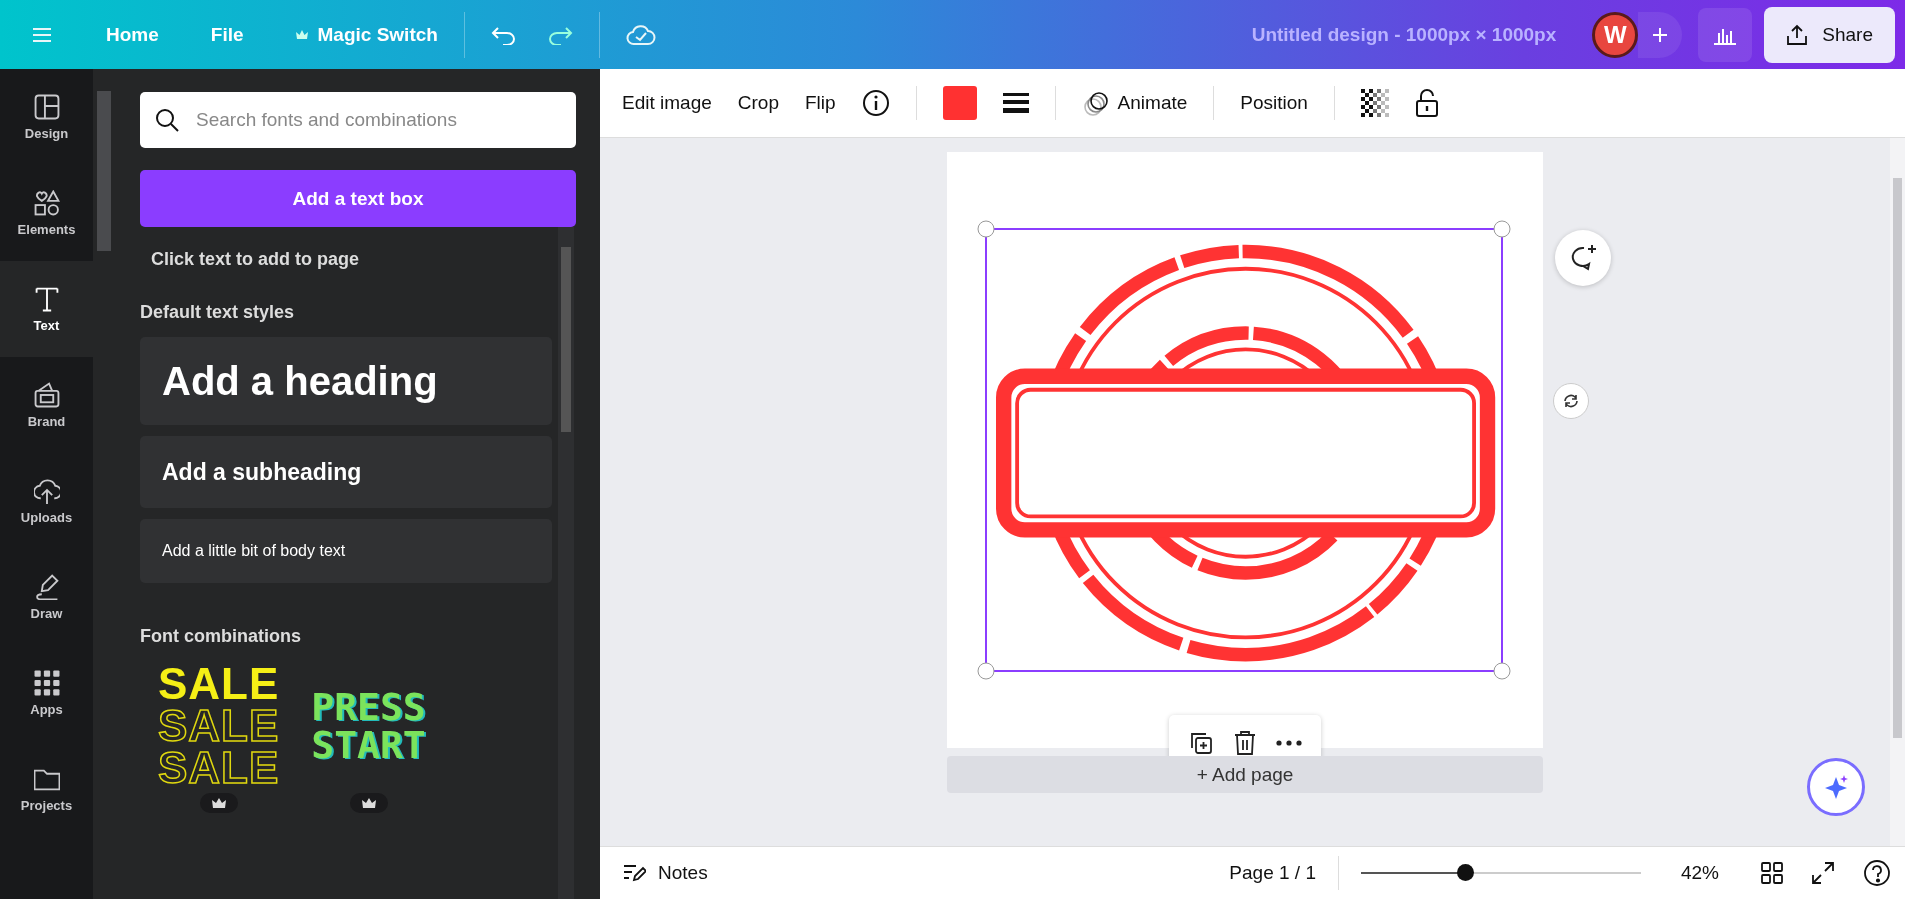 Image resolution: width=1905 pixels, height=899 pixels. Describe the element at coordinates (1272, 873) in the screenshot. I see `page-indicator: Page 1 / 1` at that location.